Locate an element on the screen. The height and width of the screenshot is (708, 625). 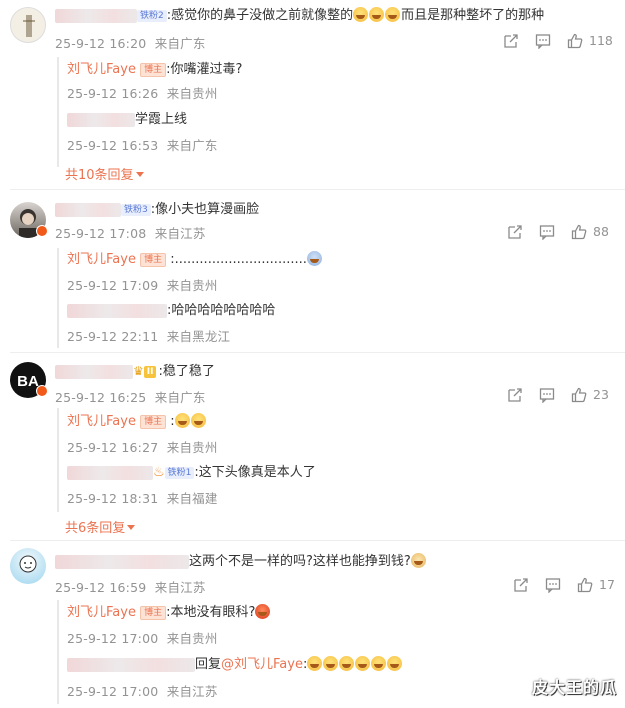
comment-meta: 25-9-12 16:20 来自广东 is located at coordinates (130, 42).